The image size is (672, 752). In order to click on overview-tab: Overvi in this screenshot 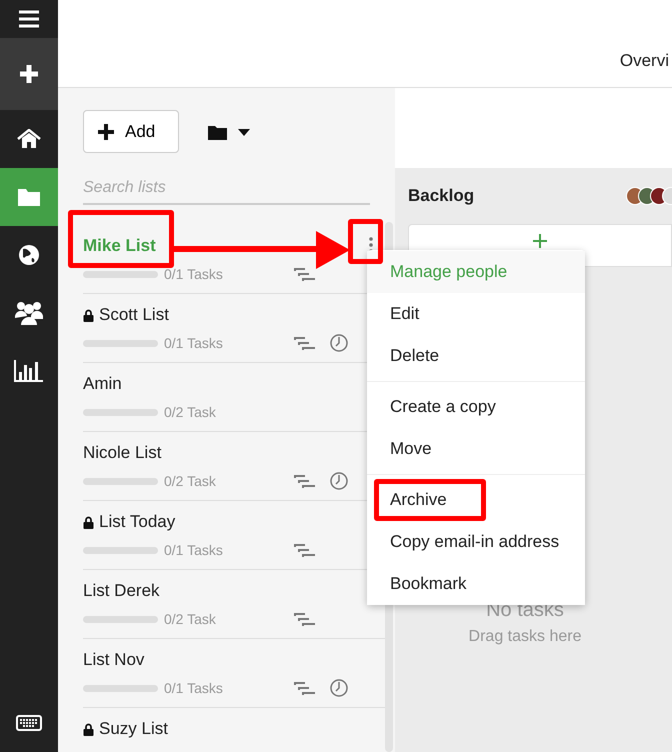, I will do `click(644, 60)`.